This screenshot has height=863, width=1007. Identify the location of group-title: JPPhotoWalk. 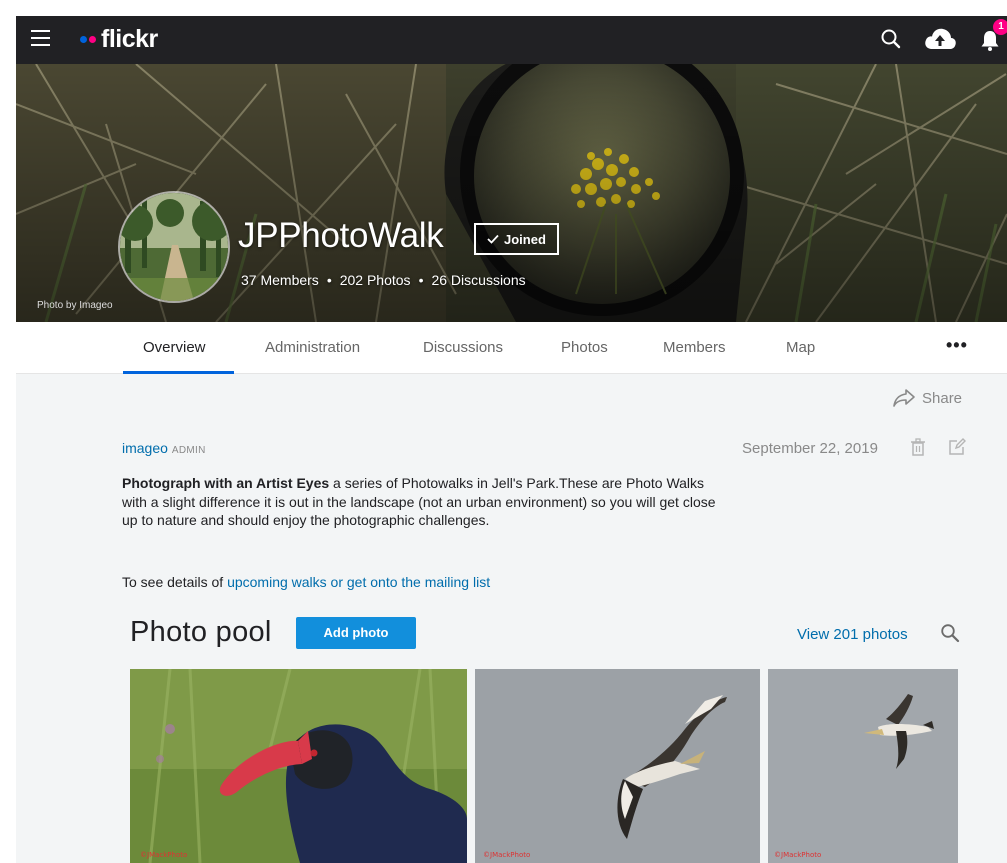
(341, 235).